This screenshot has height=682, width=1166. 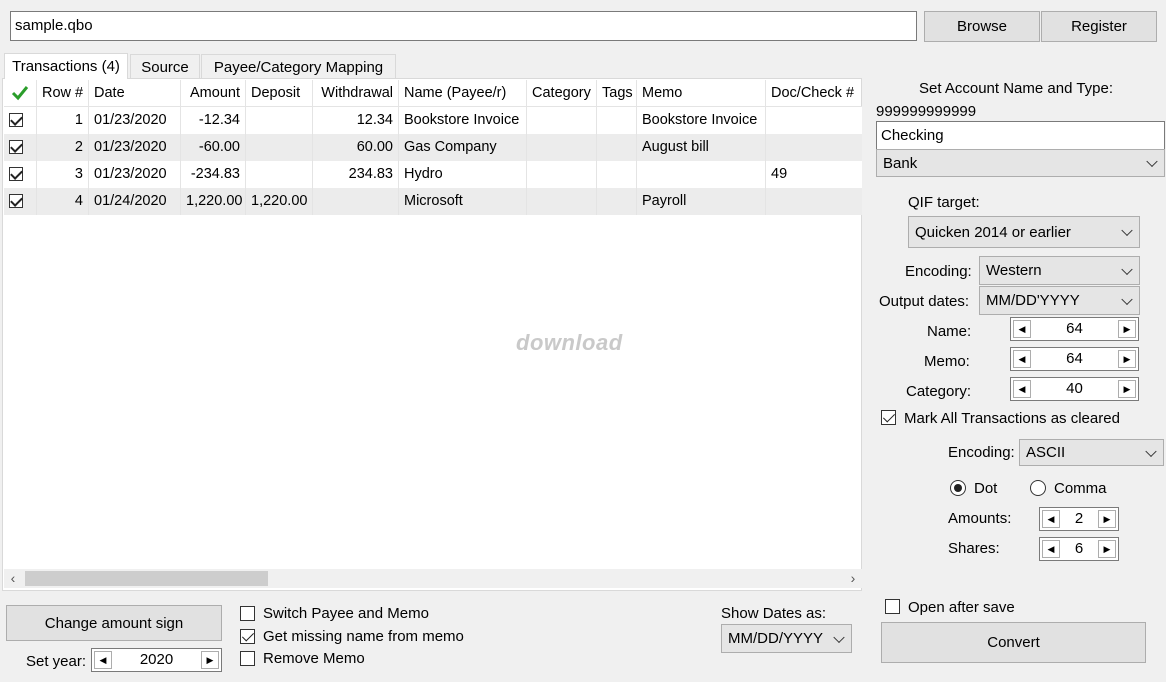 What do you see at coordinates (1020, 163) in the screenshot?
I see `account-type-select: Bank` at bounding box center [1020, 163].